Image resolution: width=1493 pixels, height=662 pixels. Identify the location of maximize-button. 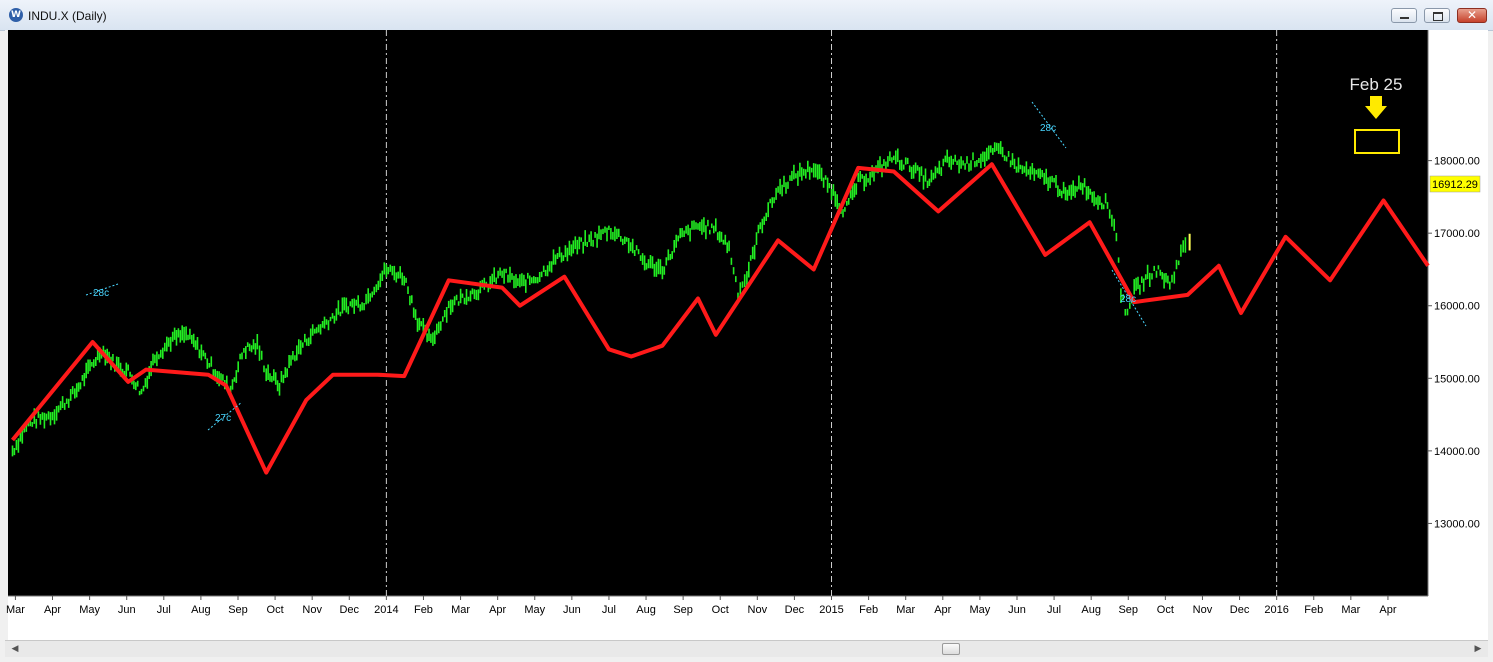
(1437, 15).